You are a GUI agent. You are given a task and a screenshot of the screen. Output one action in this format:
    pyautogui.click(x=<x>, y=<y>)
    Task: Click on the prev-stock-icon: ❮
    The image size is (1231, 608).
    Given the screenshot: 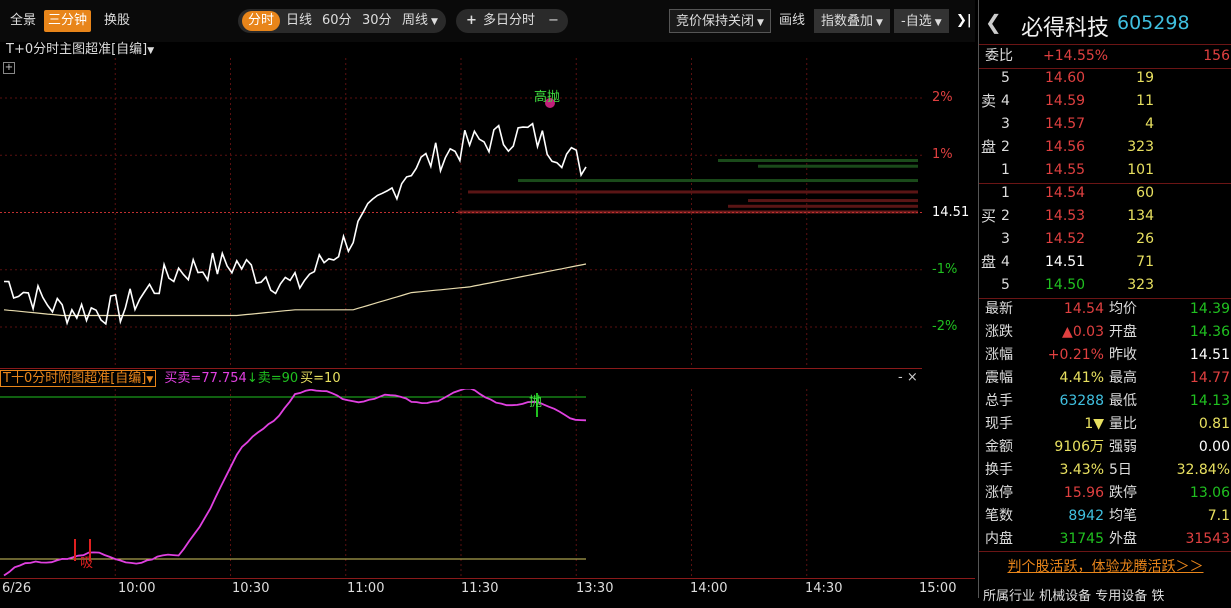 What is the action you would take?
    pyautogui.click(x=993, y=22)
    